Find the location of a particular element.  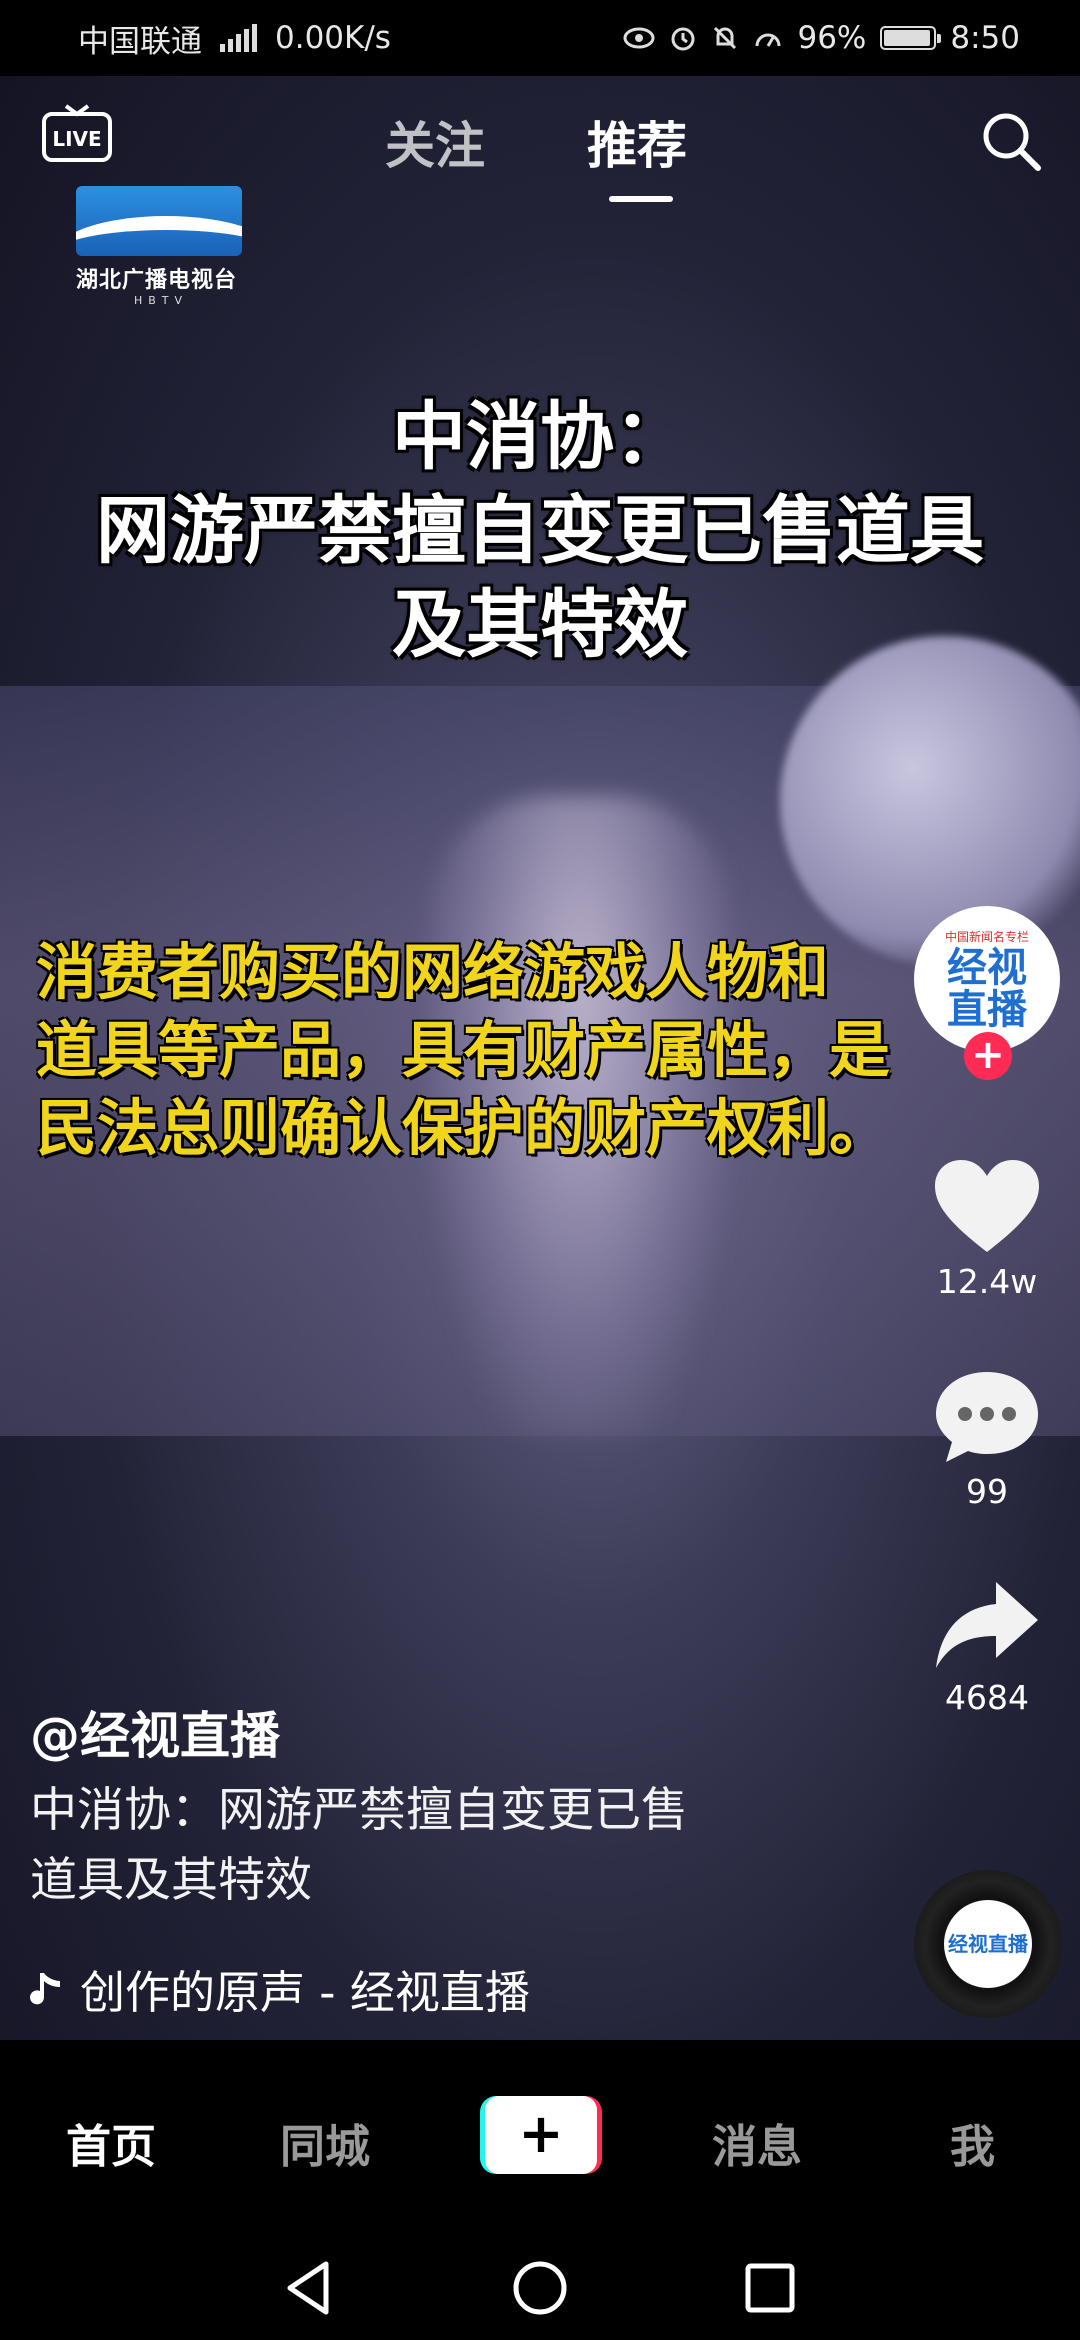

like-button: 12.4w is located at coordinates (987, 1228).